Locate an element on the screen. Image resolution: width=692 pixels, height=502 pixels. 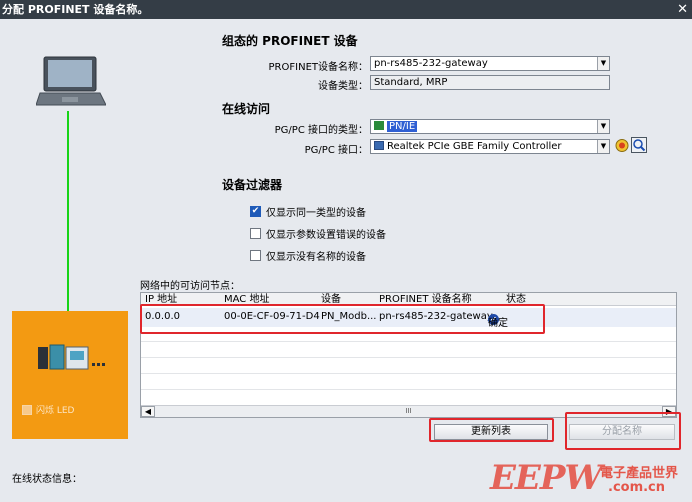
device-panel: 闪烁 LED is located at coordinates (70, 375).